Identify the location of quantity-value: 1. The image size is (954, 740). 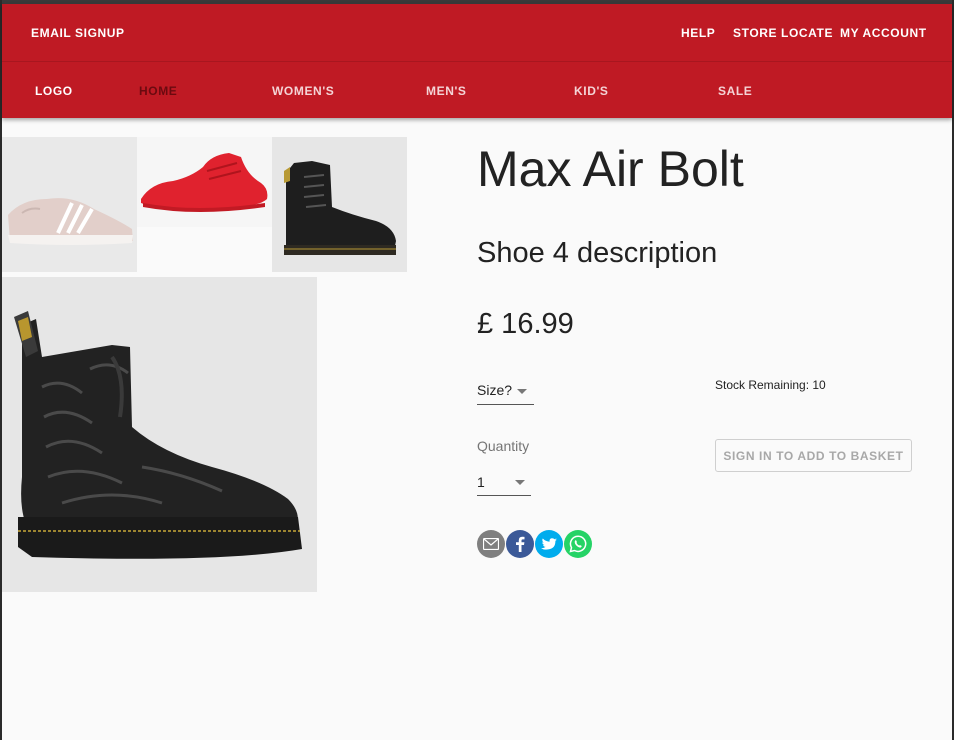
(481, 482).